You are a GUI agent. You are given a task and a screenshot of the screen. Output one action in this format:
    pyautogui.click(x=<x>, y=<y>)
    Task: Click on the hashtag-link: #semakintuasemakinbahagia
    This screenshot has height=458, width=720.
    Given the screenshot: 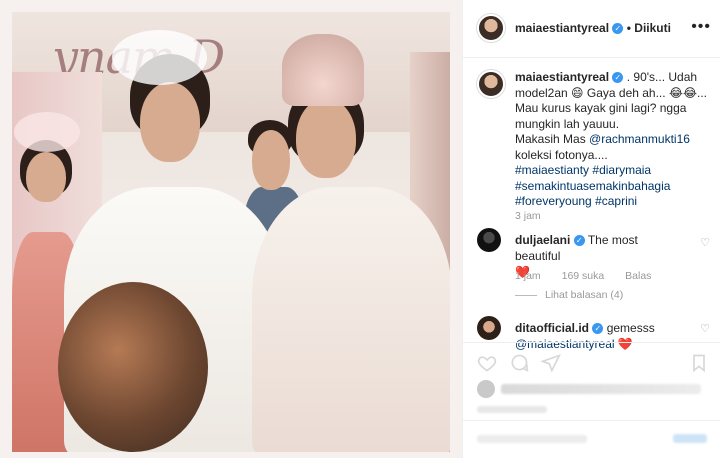 What is the action you would take?
    pyautogui.click(x=592, y=186)
    